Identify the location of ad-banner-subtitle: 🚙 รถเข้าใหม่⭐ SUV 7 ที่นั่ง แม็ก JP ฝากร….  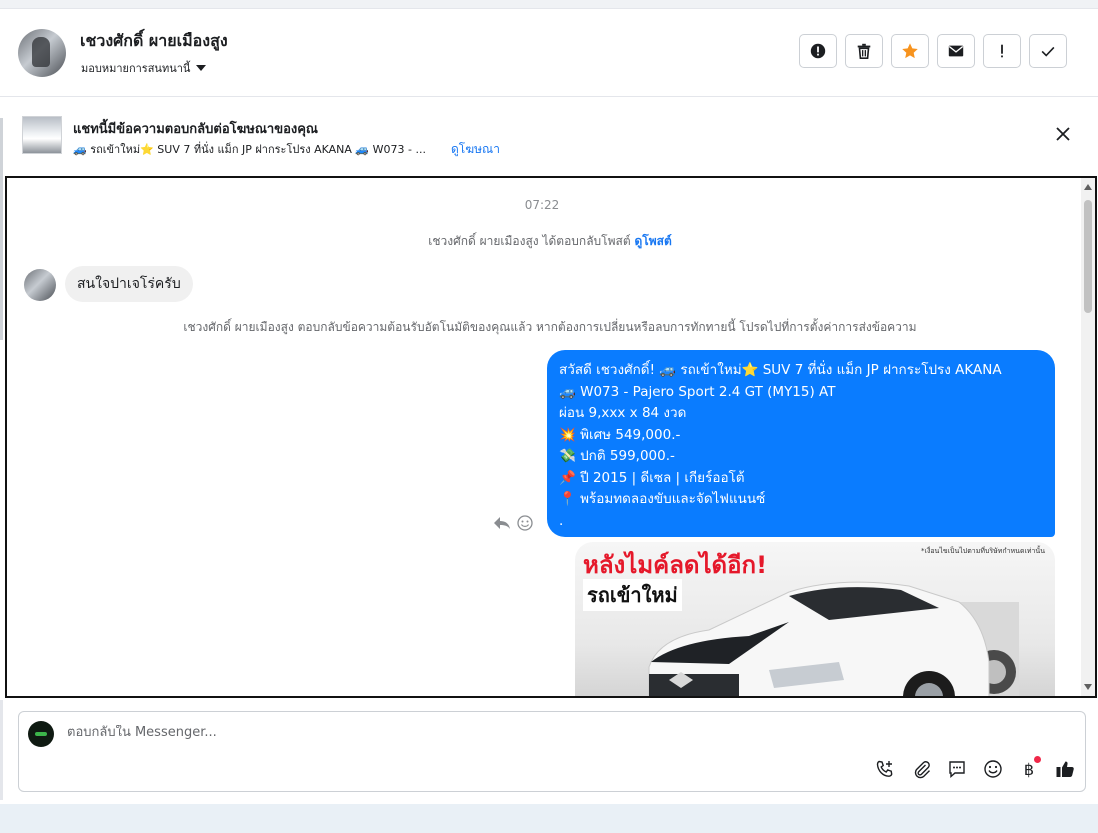
(249, 149).